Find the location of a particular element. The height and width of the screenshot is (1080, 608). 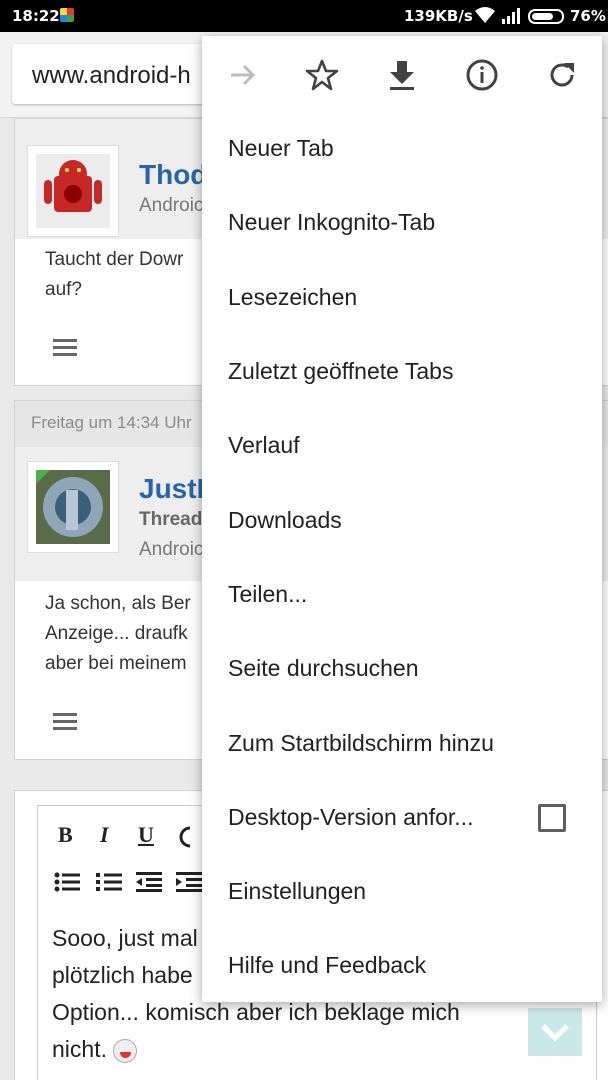

post-text: Taucht der Dowr auf? is located at coordinates (125, 275).